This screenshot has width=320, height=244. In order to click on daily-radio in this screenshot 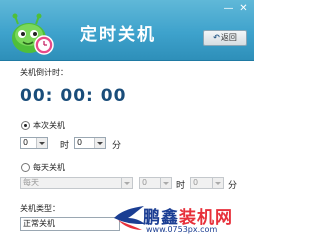, I will do `click(25, 167)`.